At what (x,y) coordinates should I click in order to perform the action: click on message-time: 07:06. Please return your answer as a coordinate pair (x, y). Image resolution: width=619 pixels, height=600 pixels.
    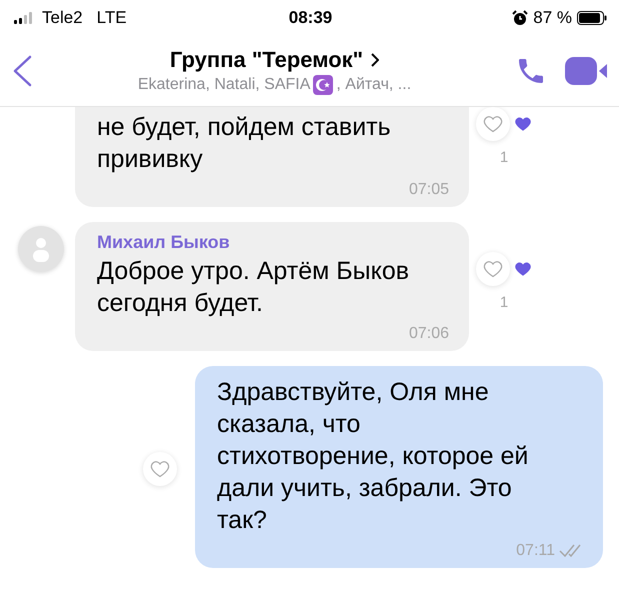
    Looking at the image, I should click on (428, 334).